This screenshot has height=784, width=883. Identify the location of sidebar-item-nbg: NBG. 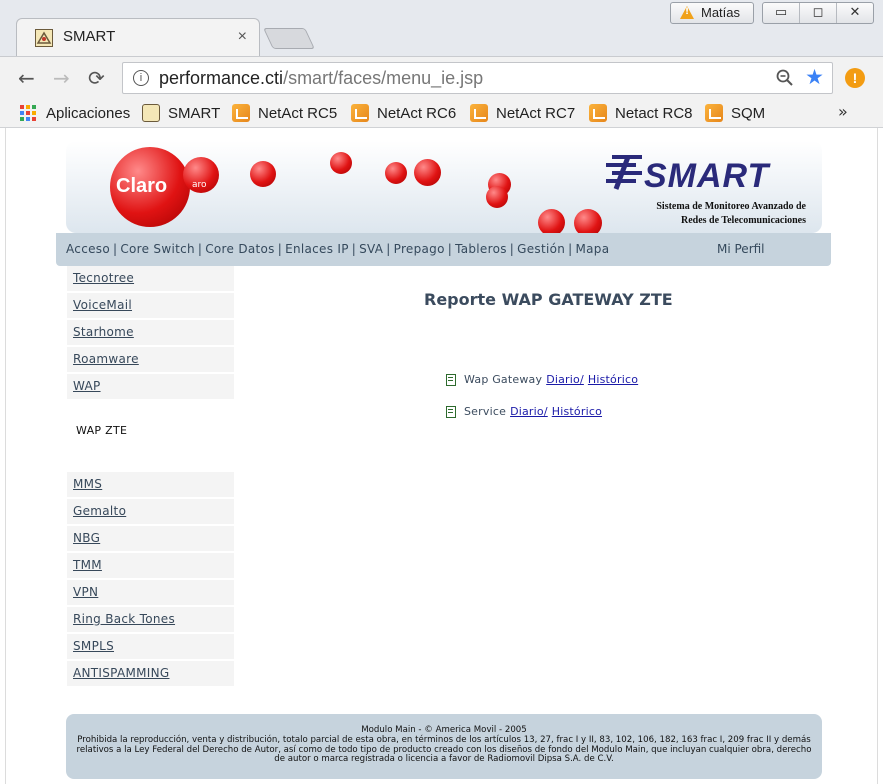
(150, 538).